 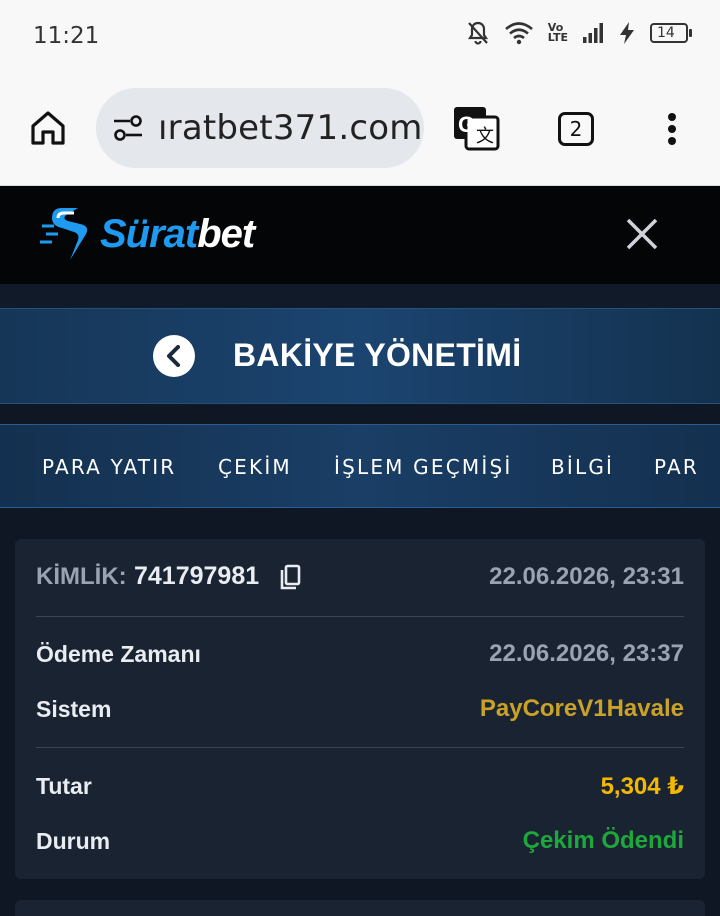 What do you see at coordinates (671, 33) in the screenshot?
I see `battery-indicator: 14` at bounding box center [671, 33].